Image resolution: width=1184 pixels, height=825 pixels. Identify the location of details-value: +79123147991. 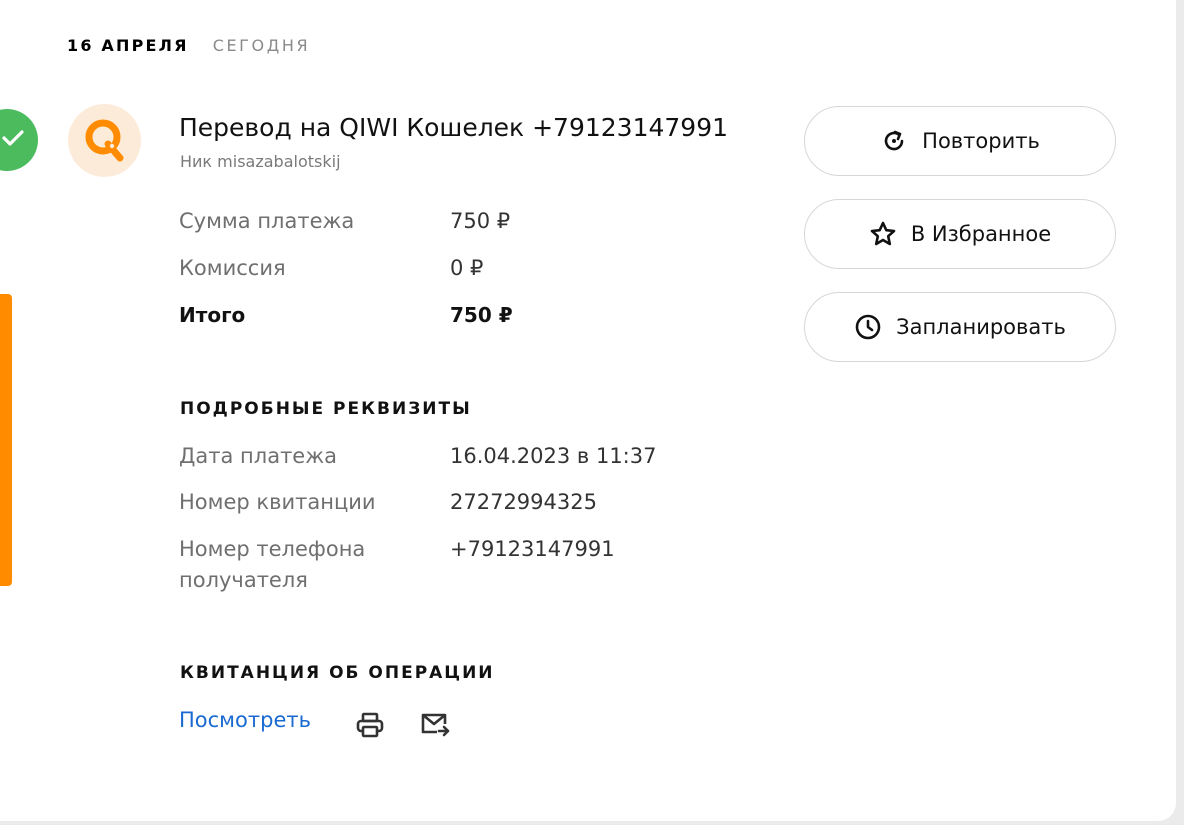
(532, 549).